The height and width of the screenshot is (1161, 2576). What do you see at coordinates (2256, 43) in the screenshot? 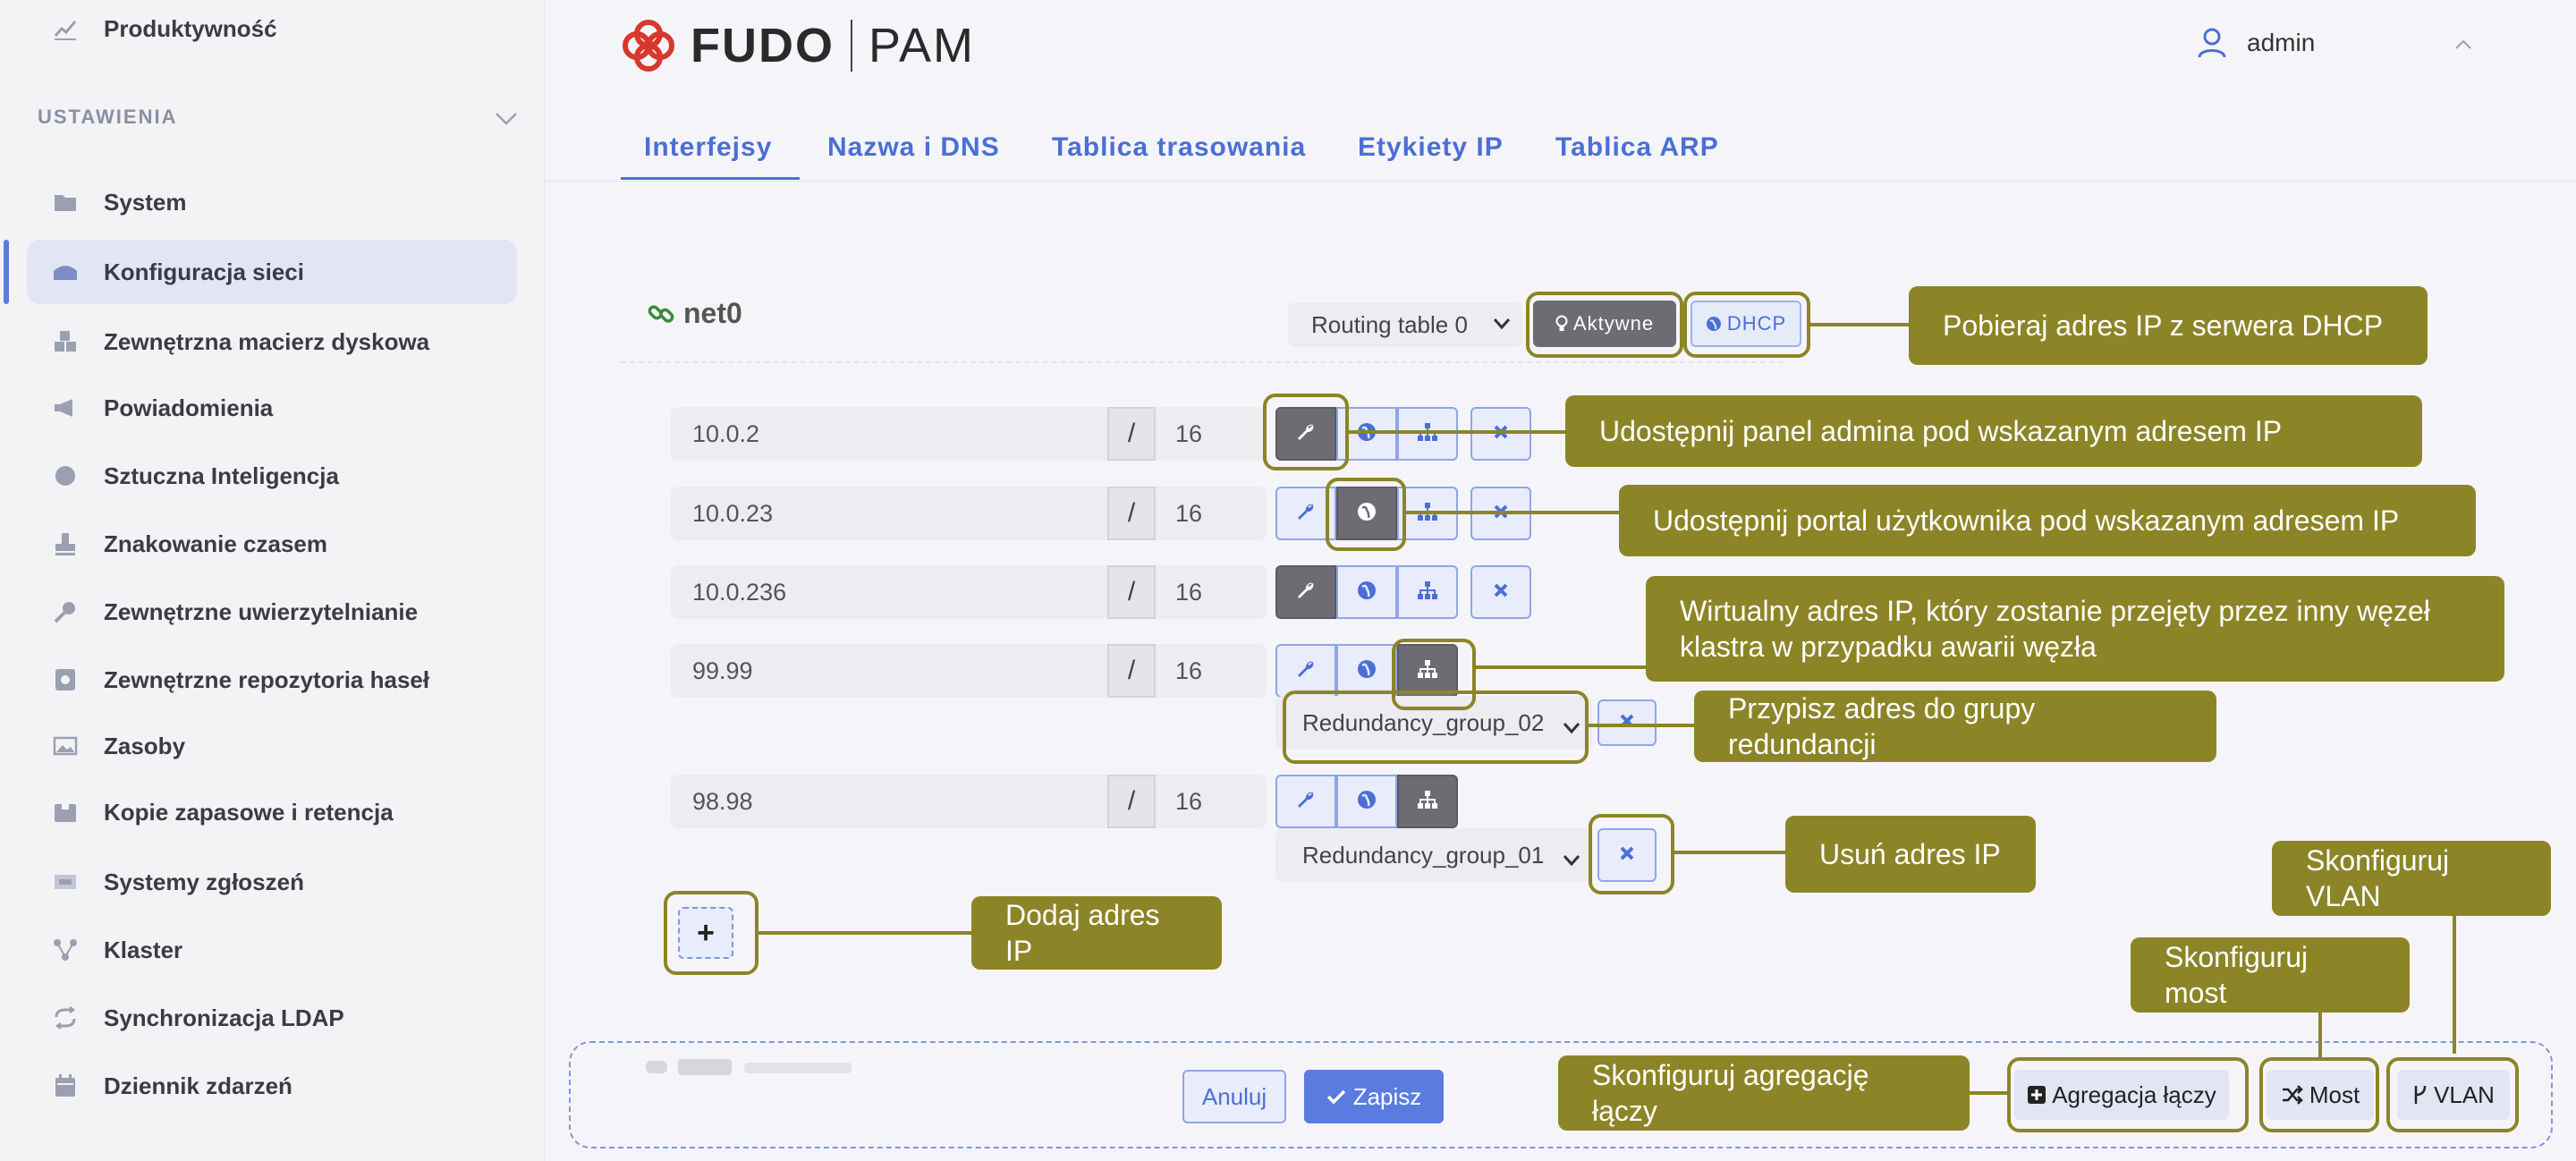
I see `user-menu: admin` at bounding box center [2256, 43].